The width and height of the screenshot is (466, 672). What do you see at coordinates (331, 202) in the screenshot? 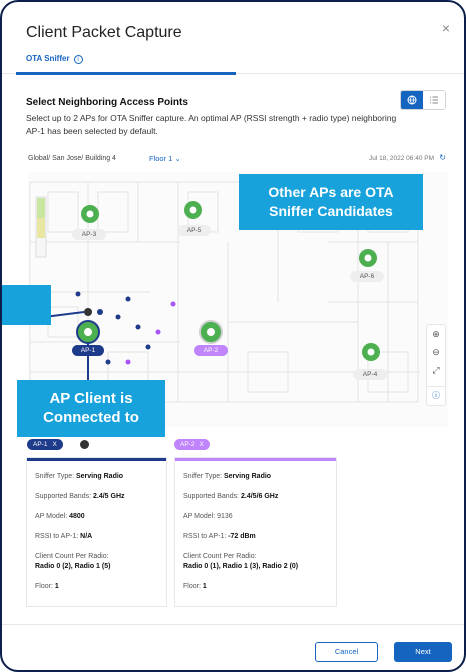
I see `callout-candidates: Other APs are OTA Sniffer Candidates` at bounding box center [331, 202].